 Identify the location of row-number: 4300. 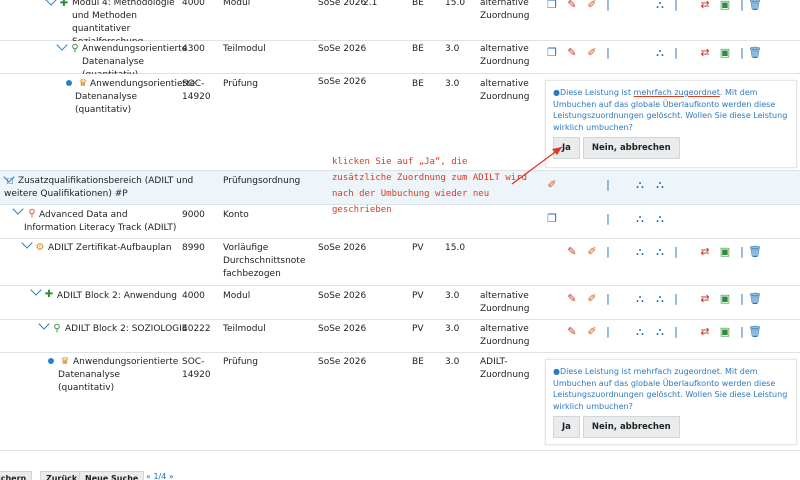
(193, 49).